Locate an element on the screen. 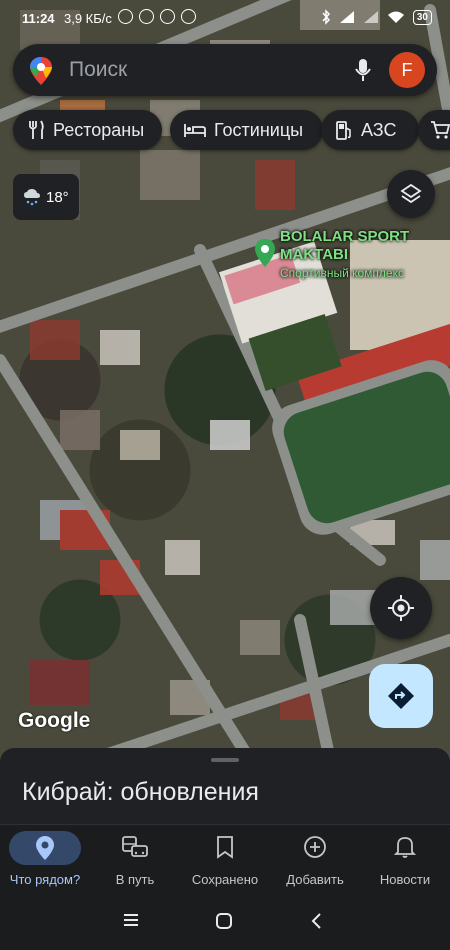  updates-sheet: Кибрай: обновления is located at coordinates (225, 786).